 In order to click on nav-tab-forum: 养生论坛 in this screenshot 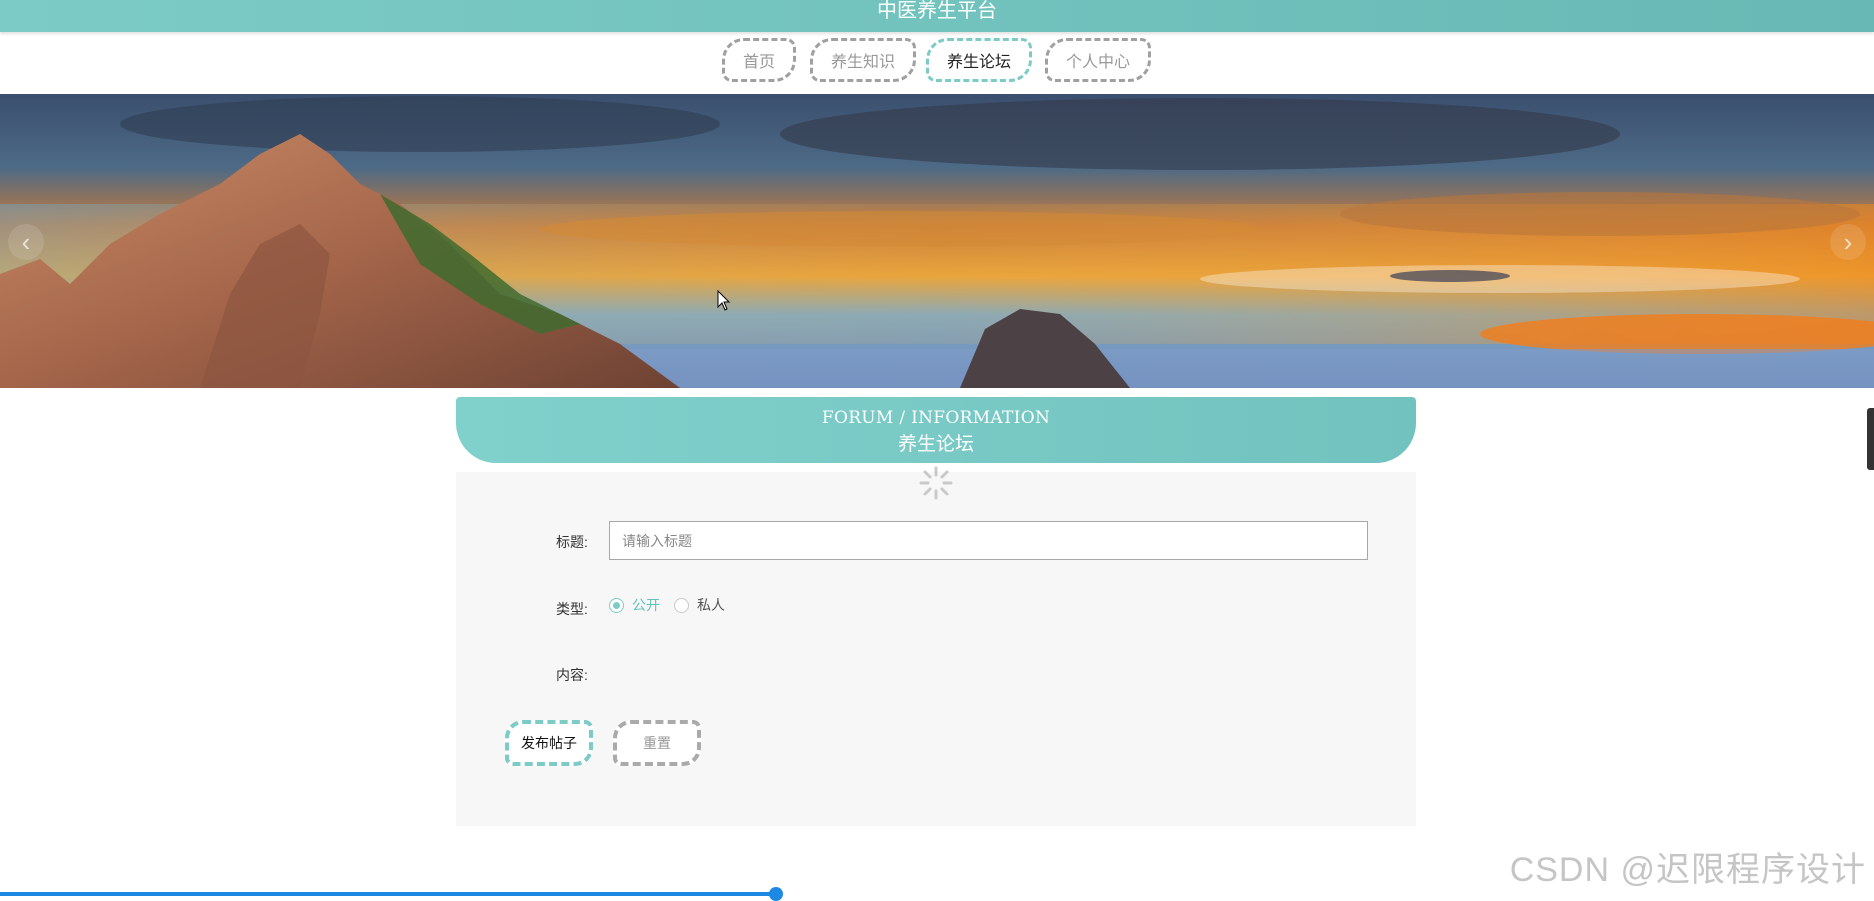, I will do `click(979, 60)`.